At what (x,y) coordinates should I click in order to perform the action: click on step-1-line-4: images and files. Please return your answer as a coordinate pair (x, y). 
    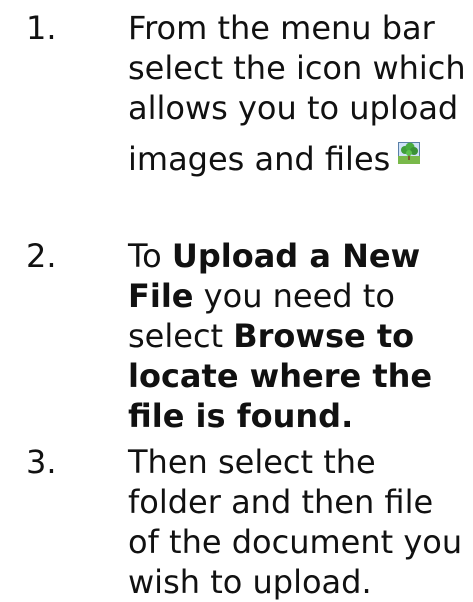
    Looking at the image, I should click on (298, 156).